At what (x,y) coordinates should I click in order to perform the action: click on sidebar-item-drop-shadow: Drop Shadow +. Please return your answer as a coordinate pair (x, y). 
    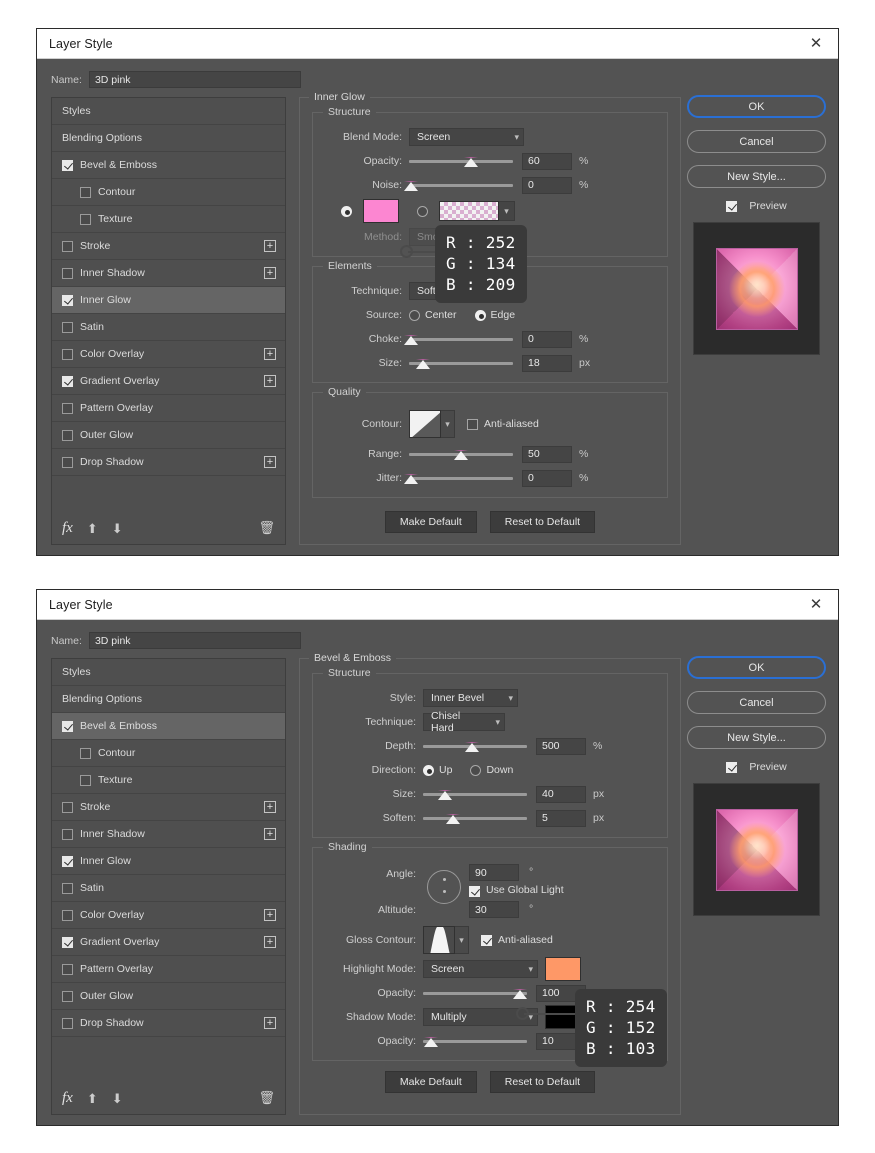
    Looking at the image, I should click on (168, 462).